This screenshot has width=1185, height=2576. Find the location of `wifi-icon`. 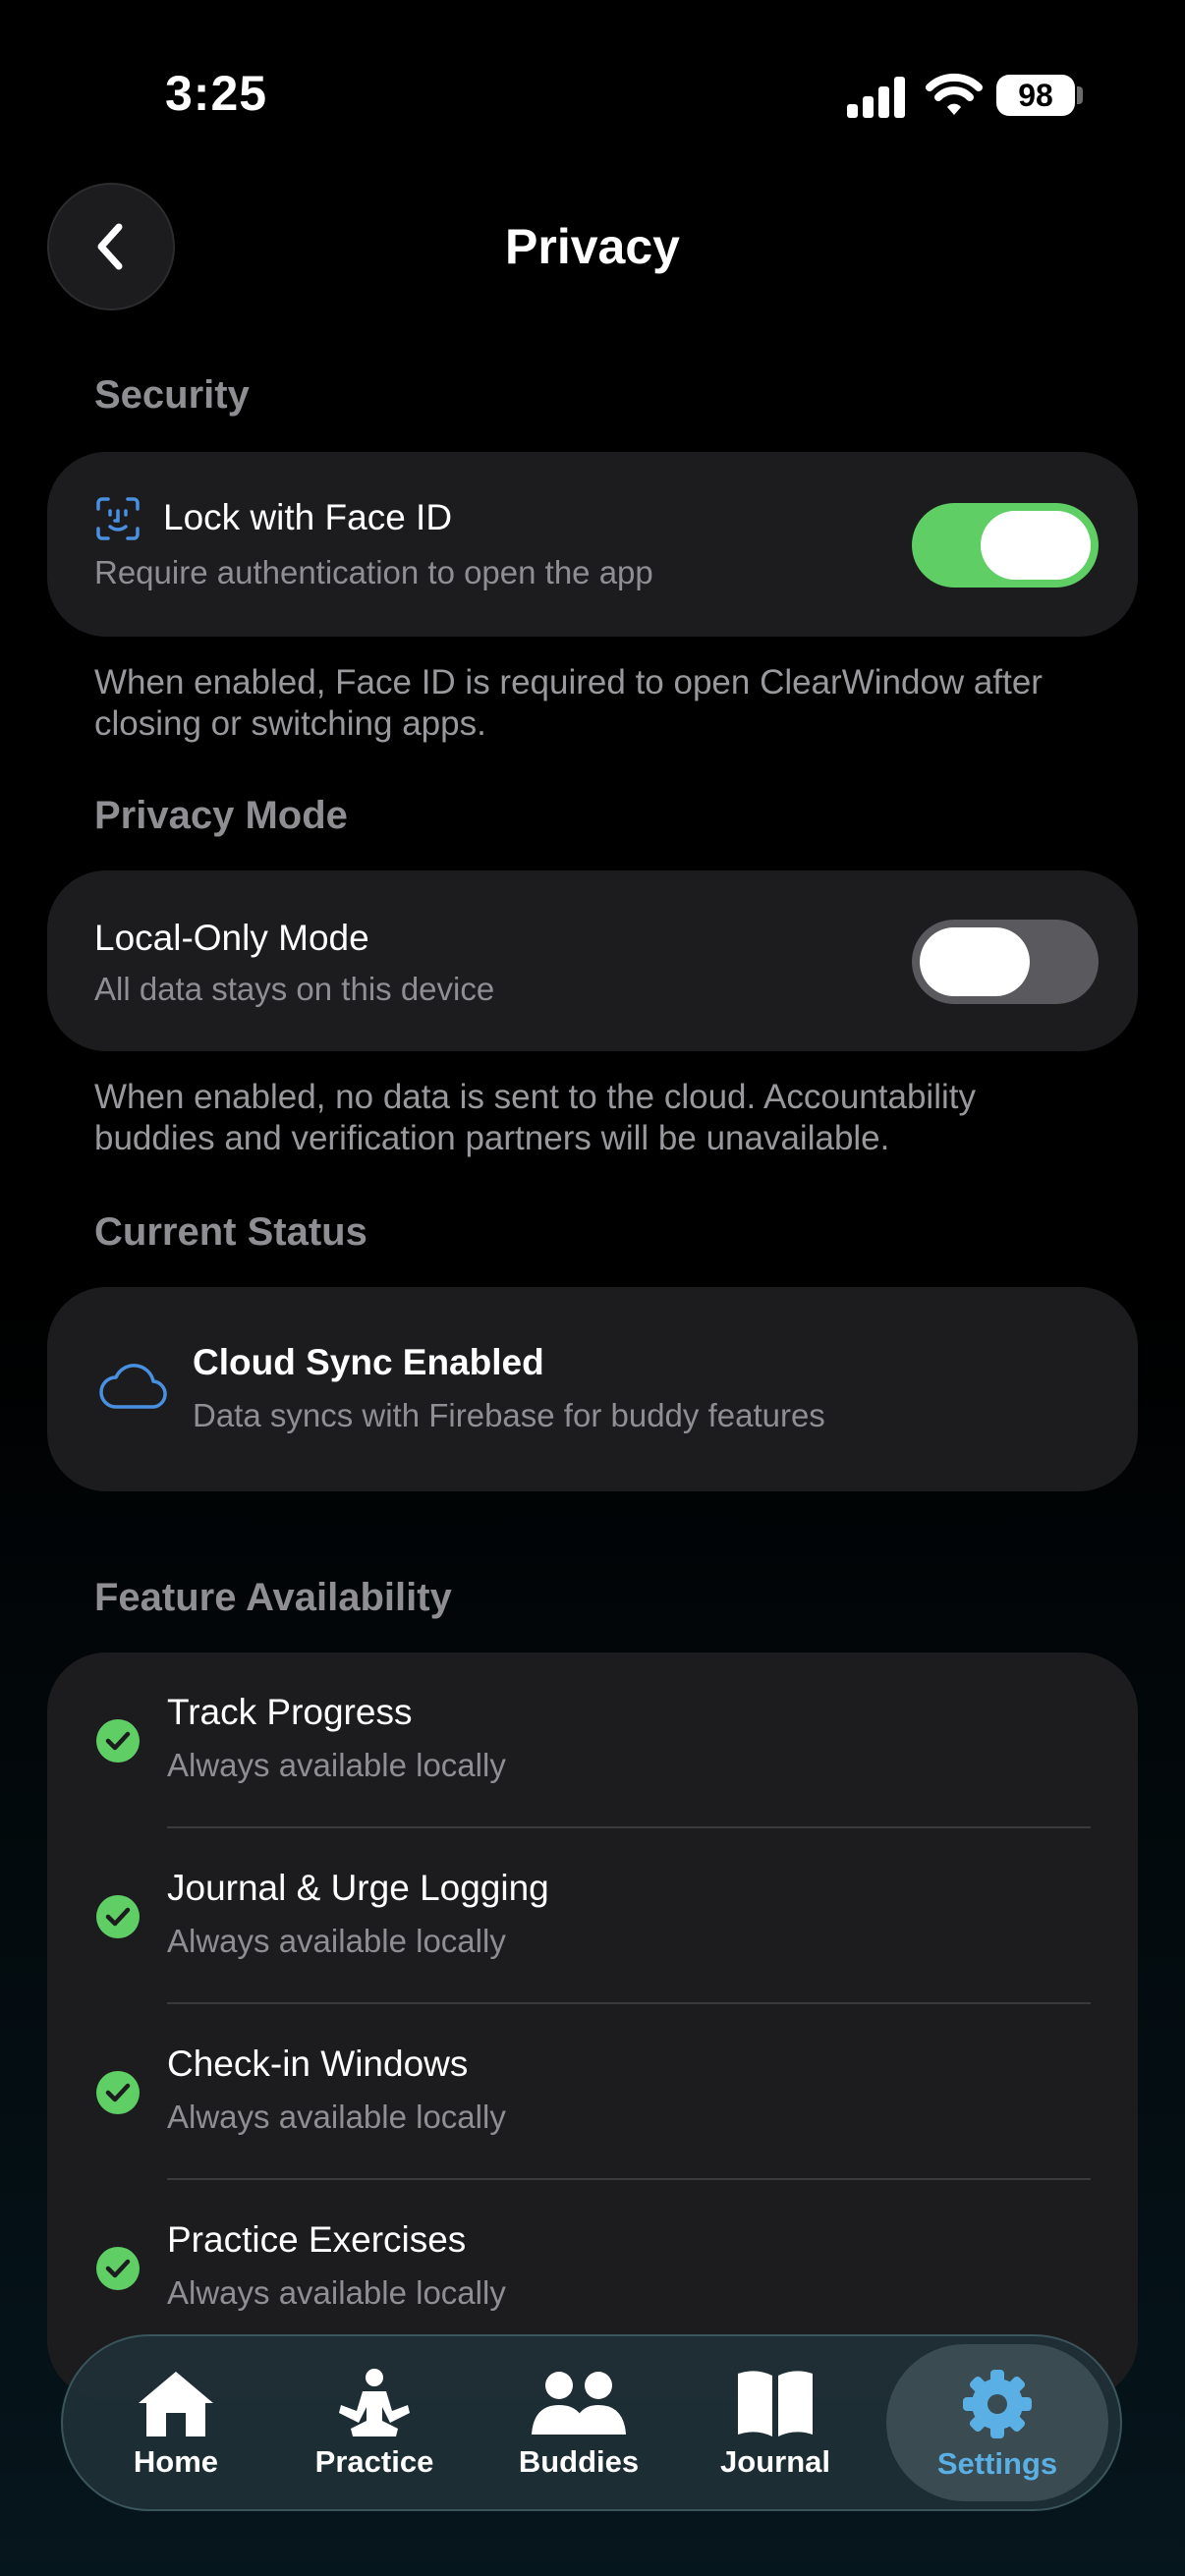

wifi-icon is located at coordinates (955, 94).